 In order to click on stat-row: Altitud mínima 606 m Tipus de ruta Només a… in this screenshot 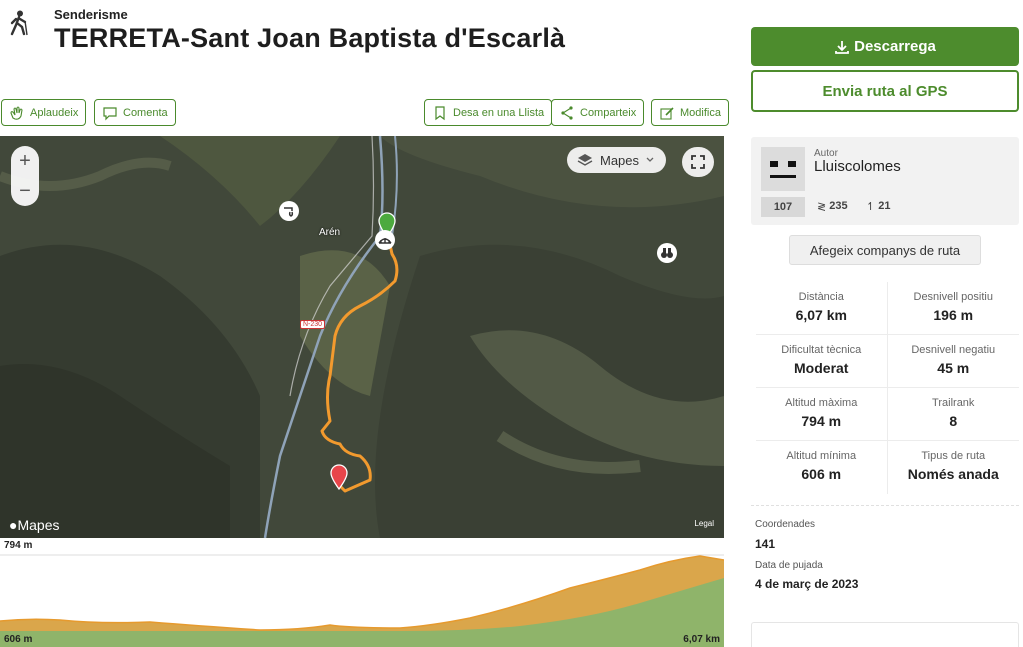, I will do `click(887, 467)`.